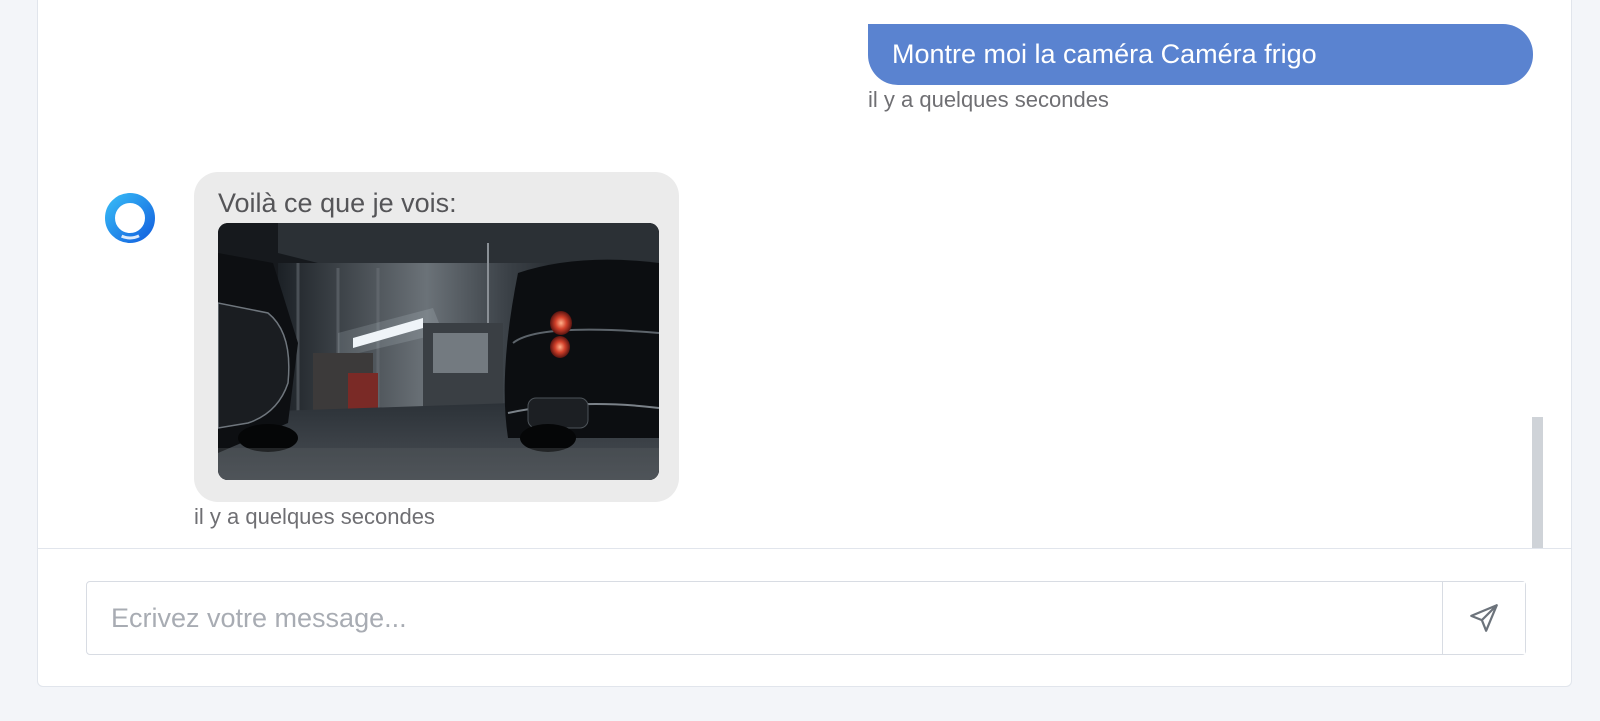 This screenshot has height=721, width=1600. I want to click on assistant-message-bubble: Voilà ce que je vois:, so click(436, 337).